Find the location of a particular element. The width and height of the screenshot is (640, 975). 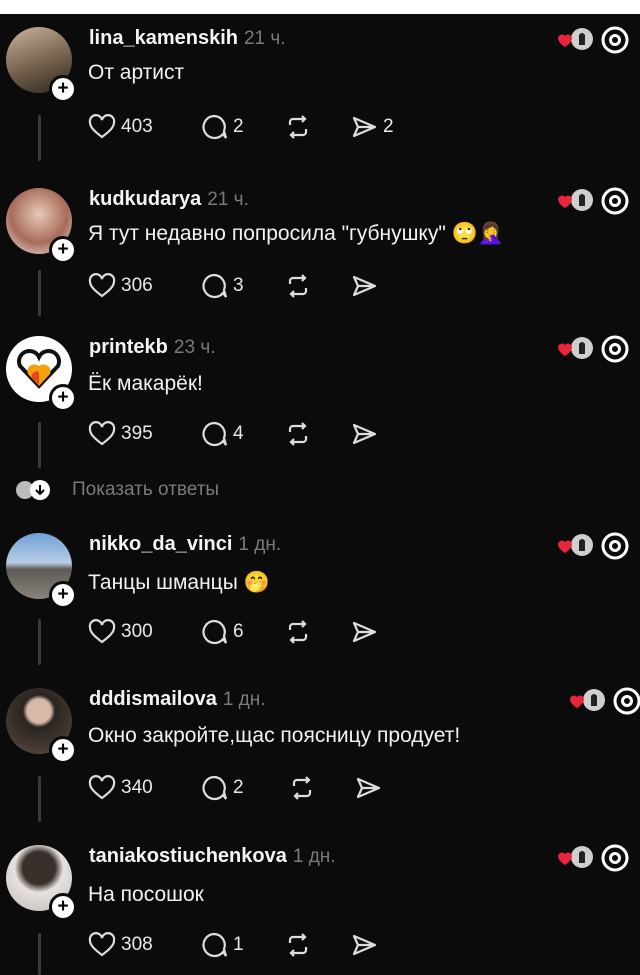

like-button: 403 is located at coordinates (120, 127).